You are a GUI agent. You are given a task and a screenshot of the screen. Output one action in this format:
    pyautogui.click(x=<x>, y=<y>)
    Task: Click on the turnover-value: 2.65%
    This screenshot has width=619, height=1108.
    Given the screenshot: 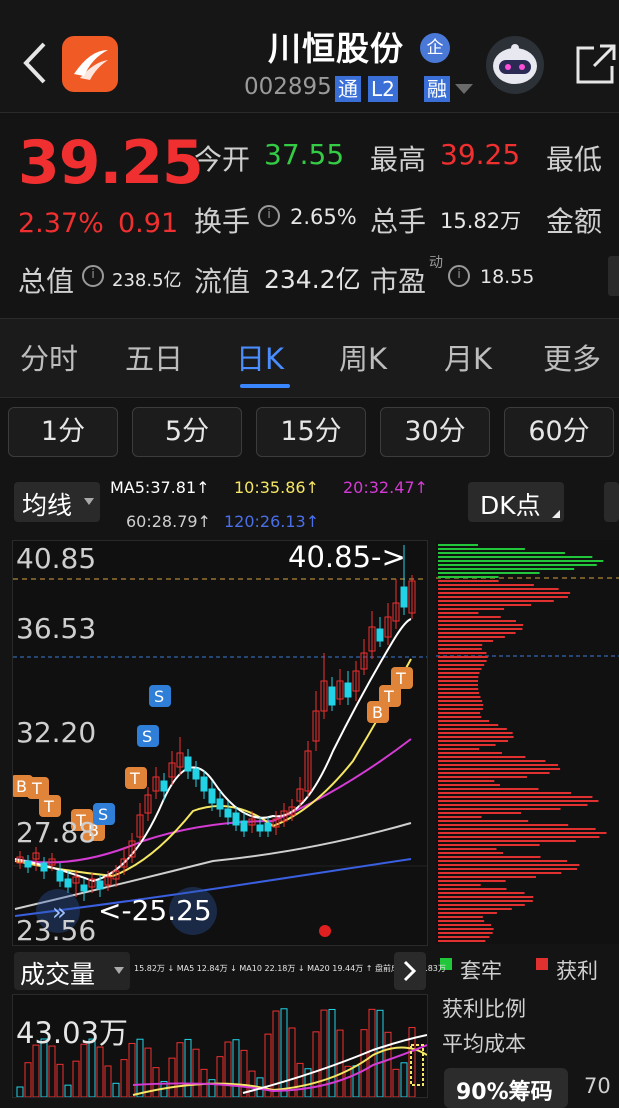 What is the action you would take?
    pyautogui.click(x=323, y=217)
    